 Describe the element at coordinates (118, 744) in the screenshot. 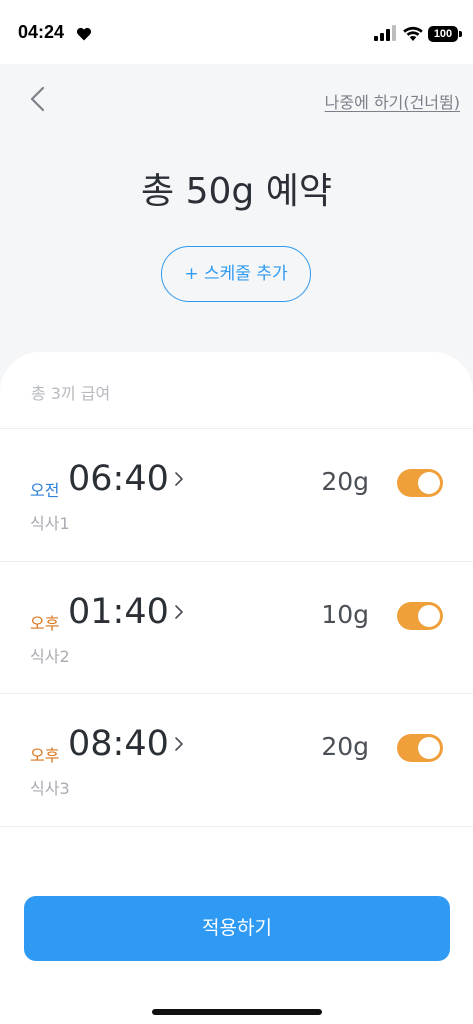

I see `time-value: 08:40` at that location.